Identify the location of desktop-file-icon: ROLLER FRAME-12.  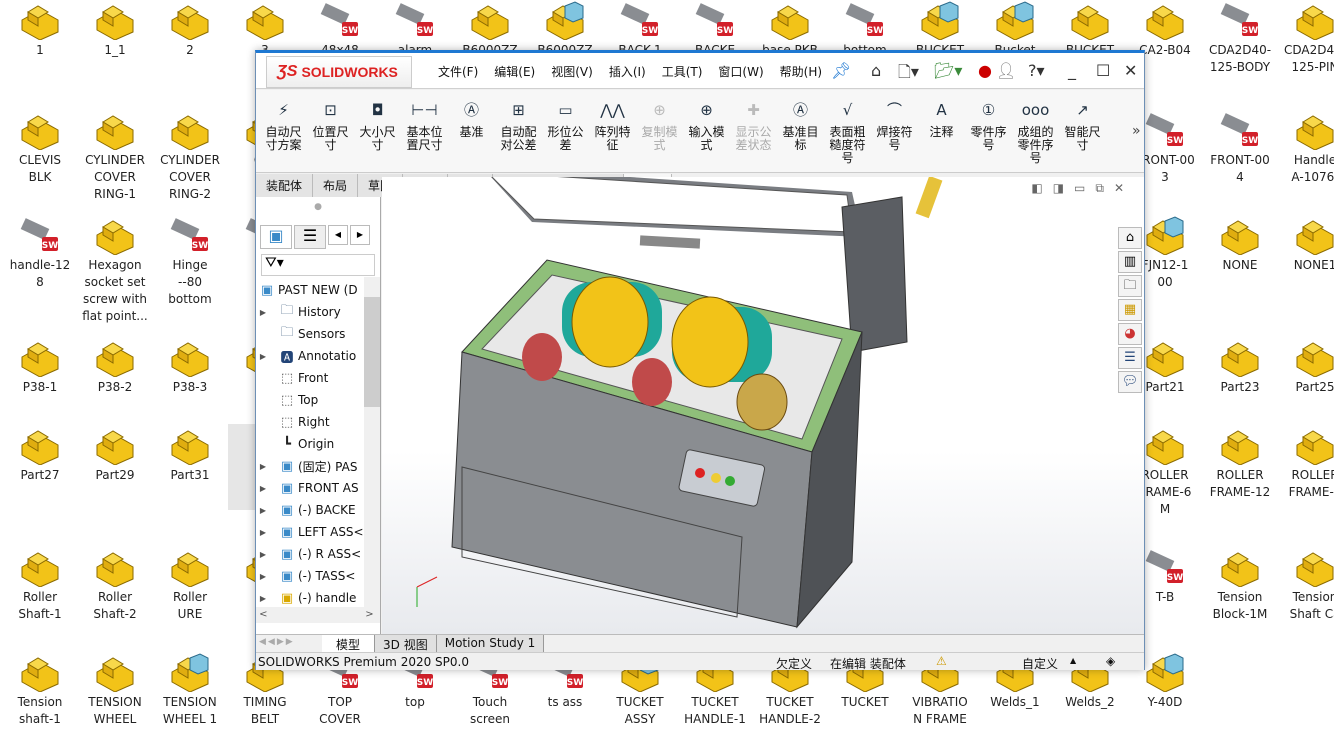
(1240, 463).